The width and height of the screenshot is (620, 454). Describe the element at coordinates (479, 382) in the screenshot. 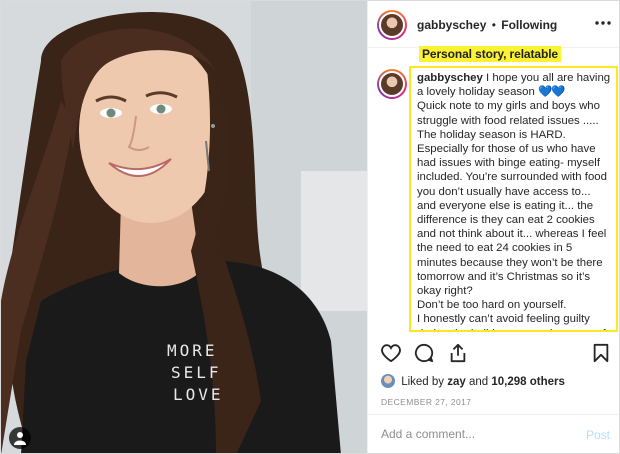

I see `likes-joiner: and` at that location.